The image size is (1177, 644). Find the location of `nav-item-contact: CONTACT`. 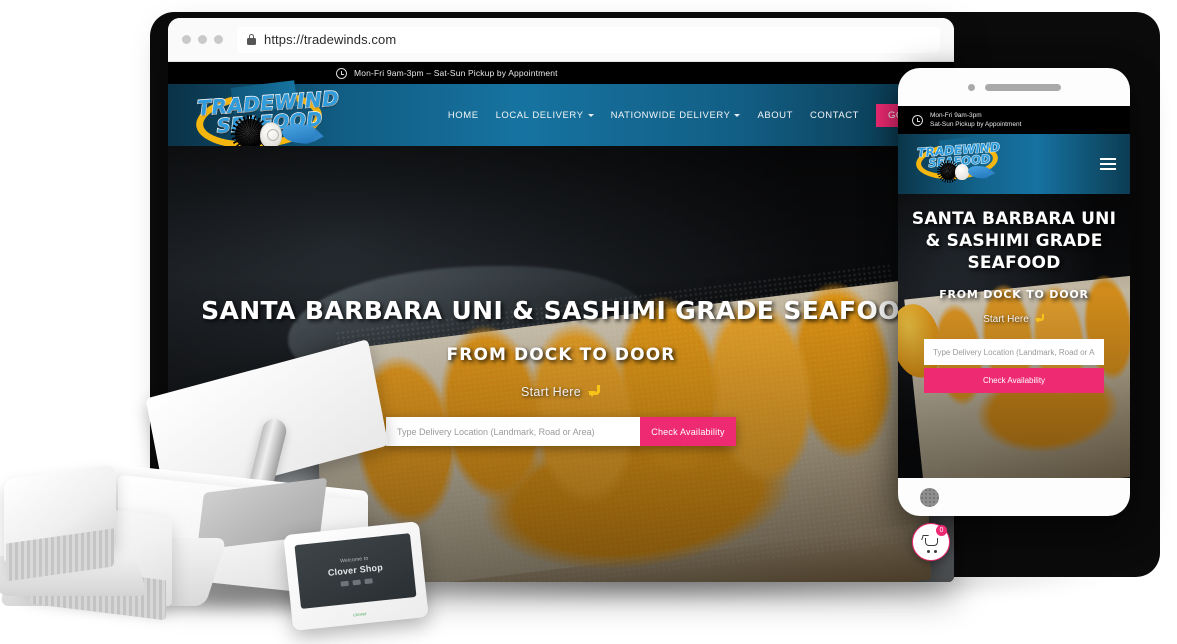

nav-item-contact: CONTACT is located at coordinates (834, 115).